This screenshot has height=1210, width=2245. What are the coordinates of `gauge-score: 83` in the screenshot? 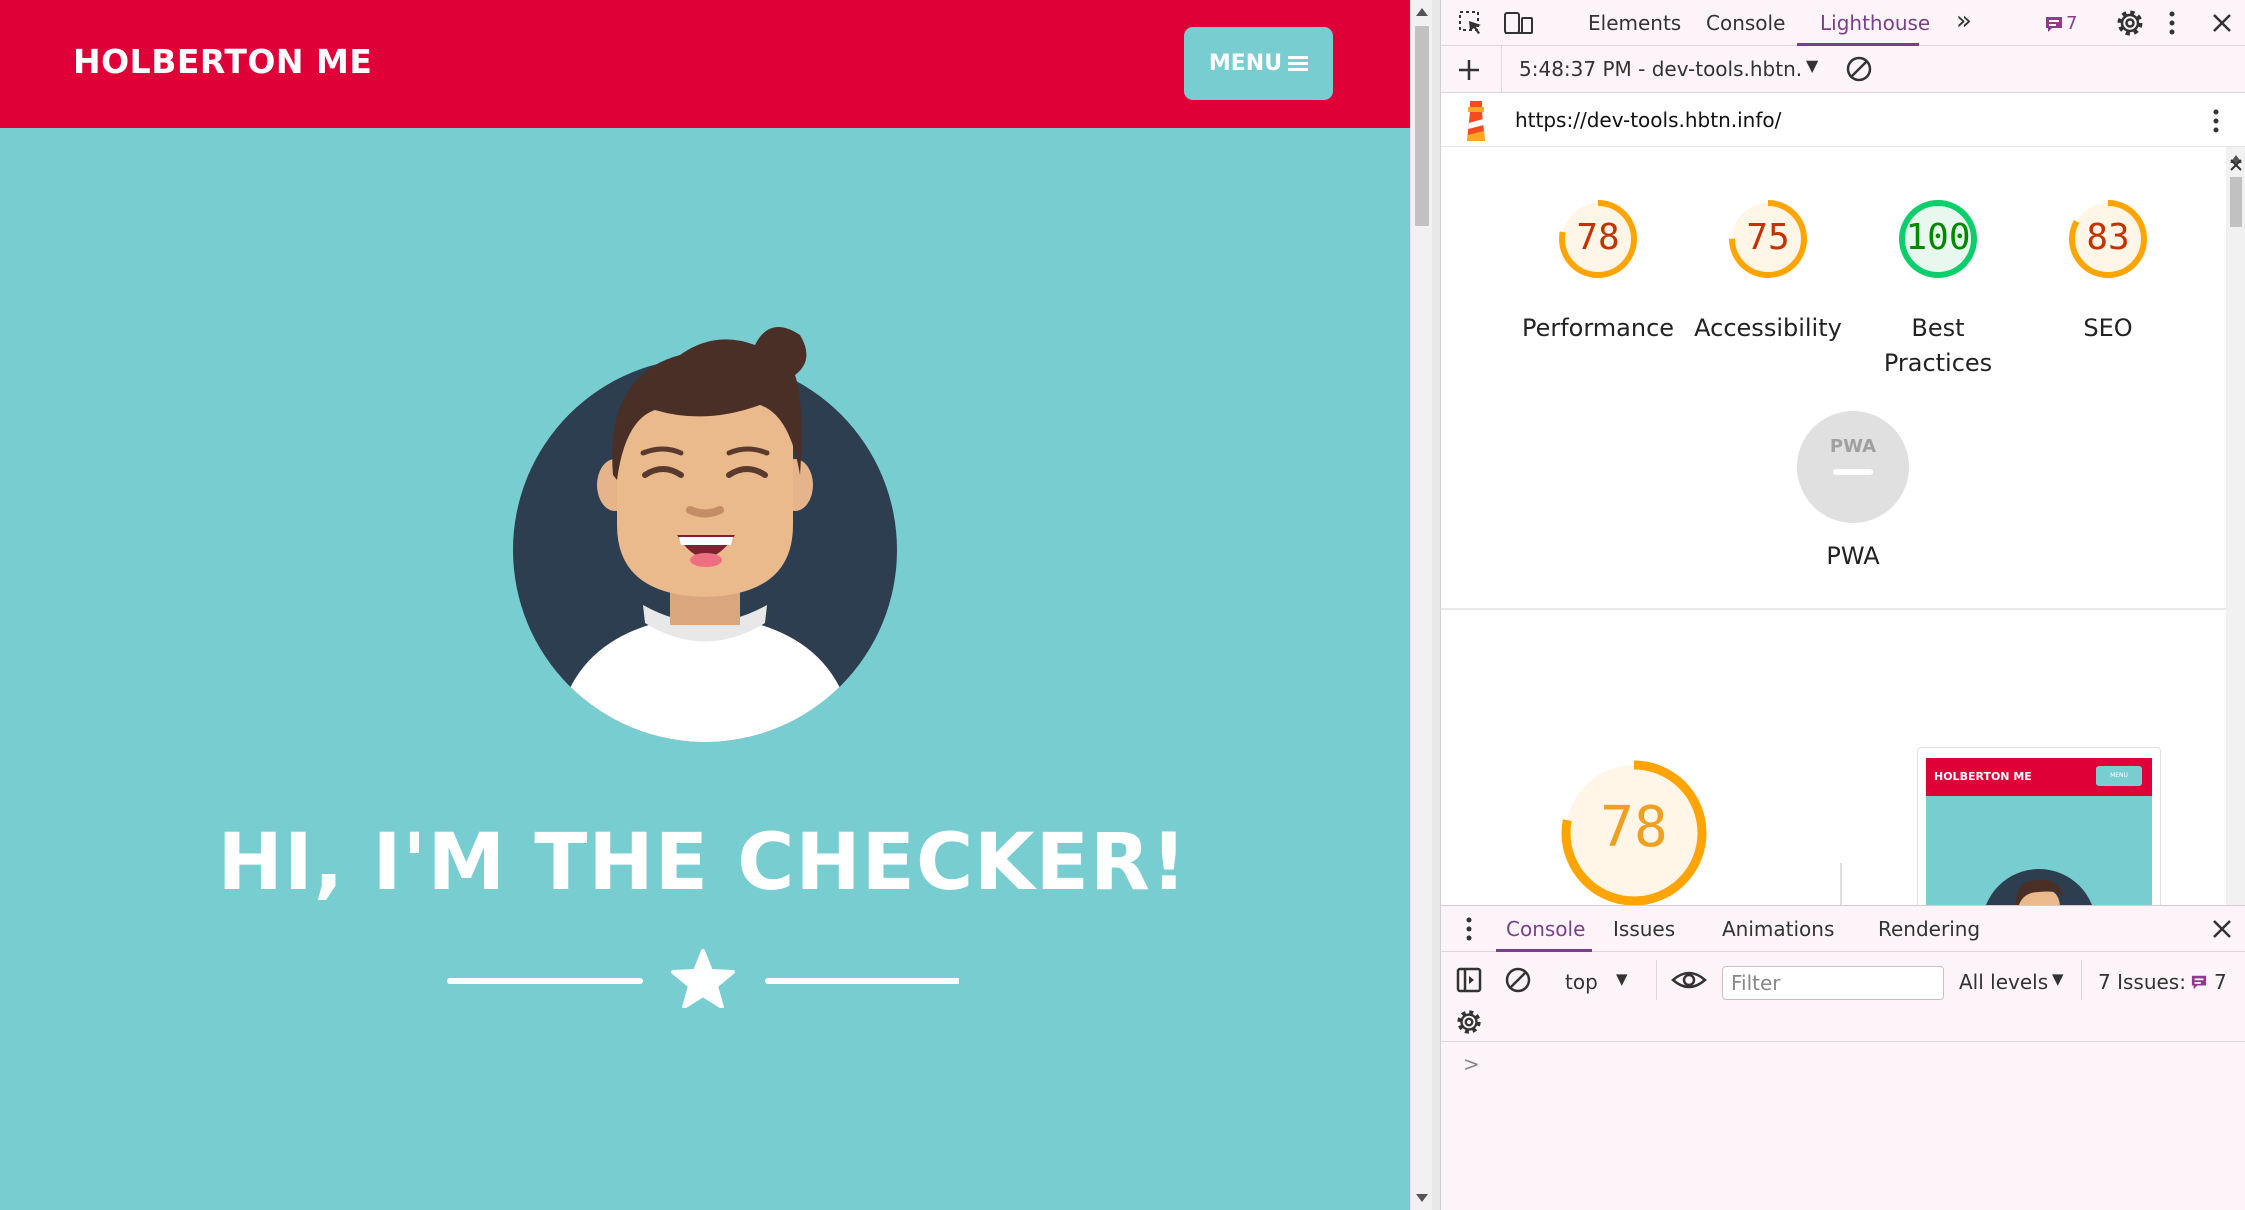 It's located at (2108, 237).